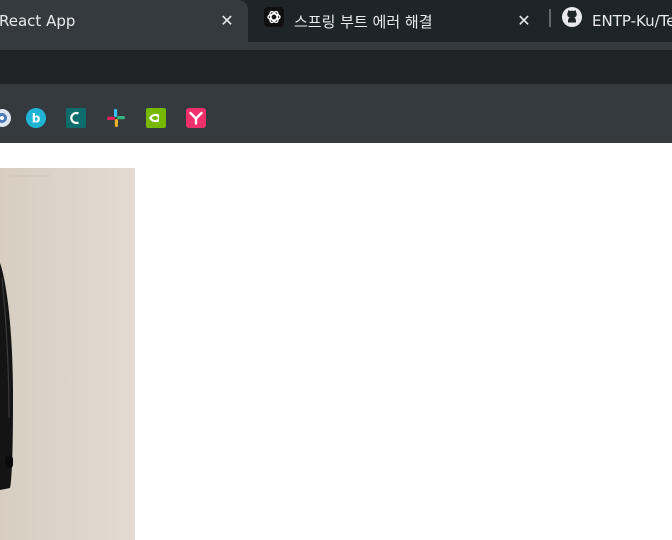  I want to click on tab-github-entp-ku: ENTP-Ku/Te, so click(612, 21).